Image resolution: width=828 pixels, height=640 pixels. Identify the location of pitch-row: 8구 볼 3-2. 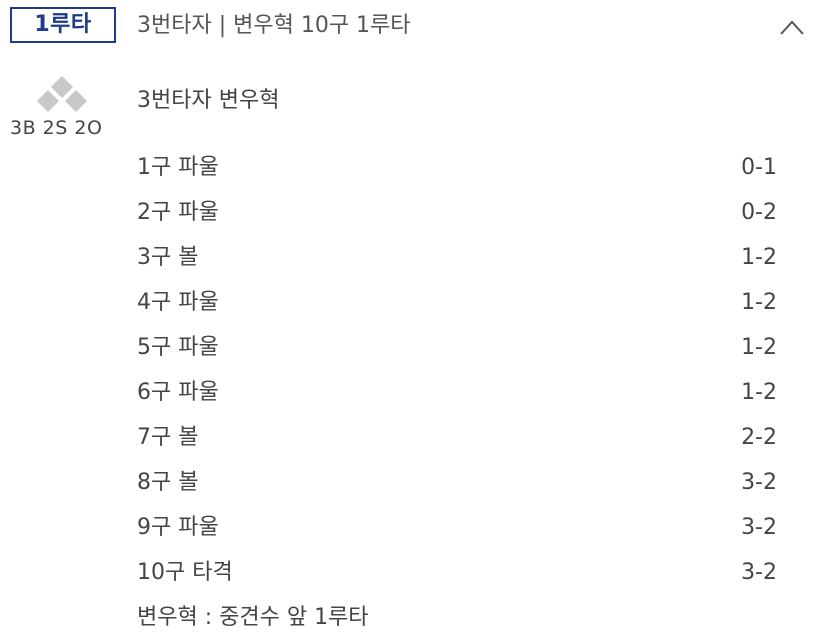
(457, 490).